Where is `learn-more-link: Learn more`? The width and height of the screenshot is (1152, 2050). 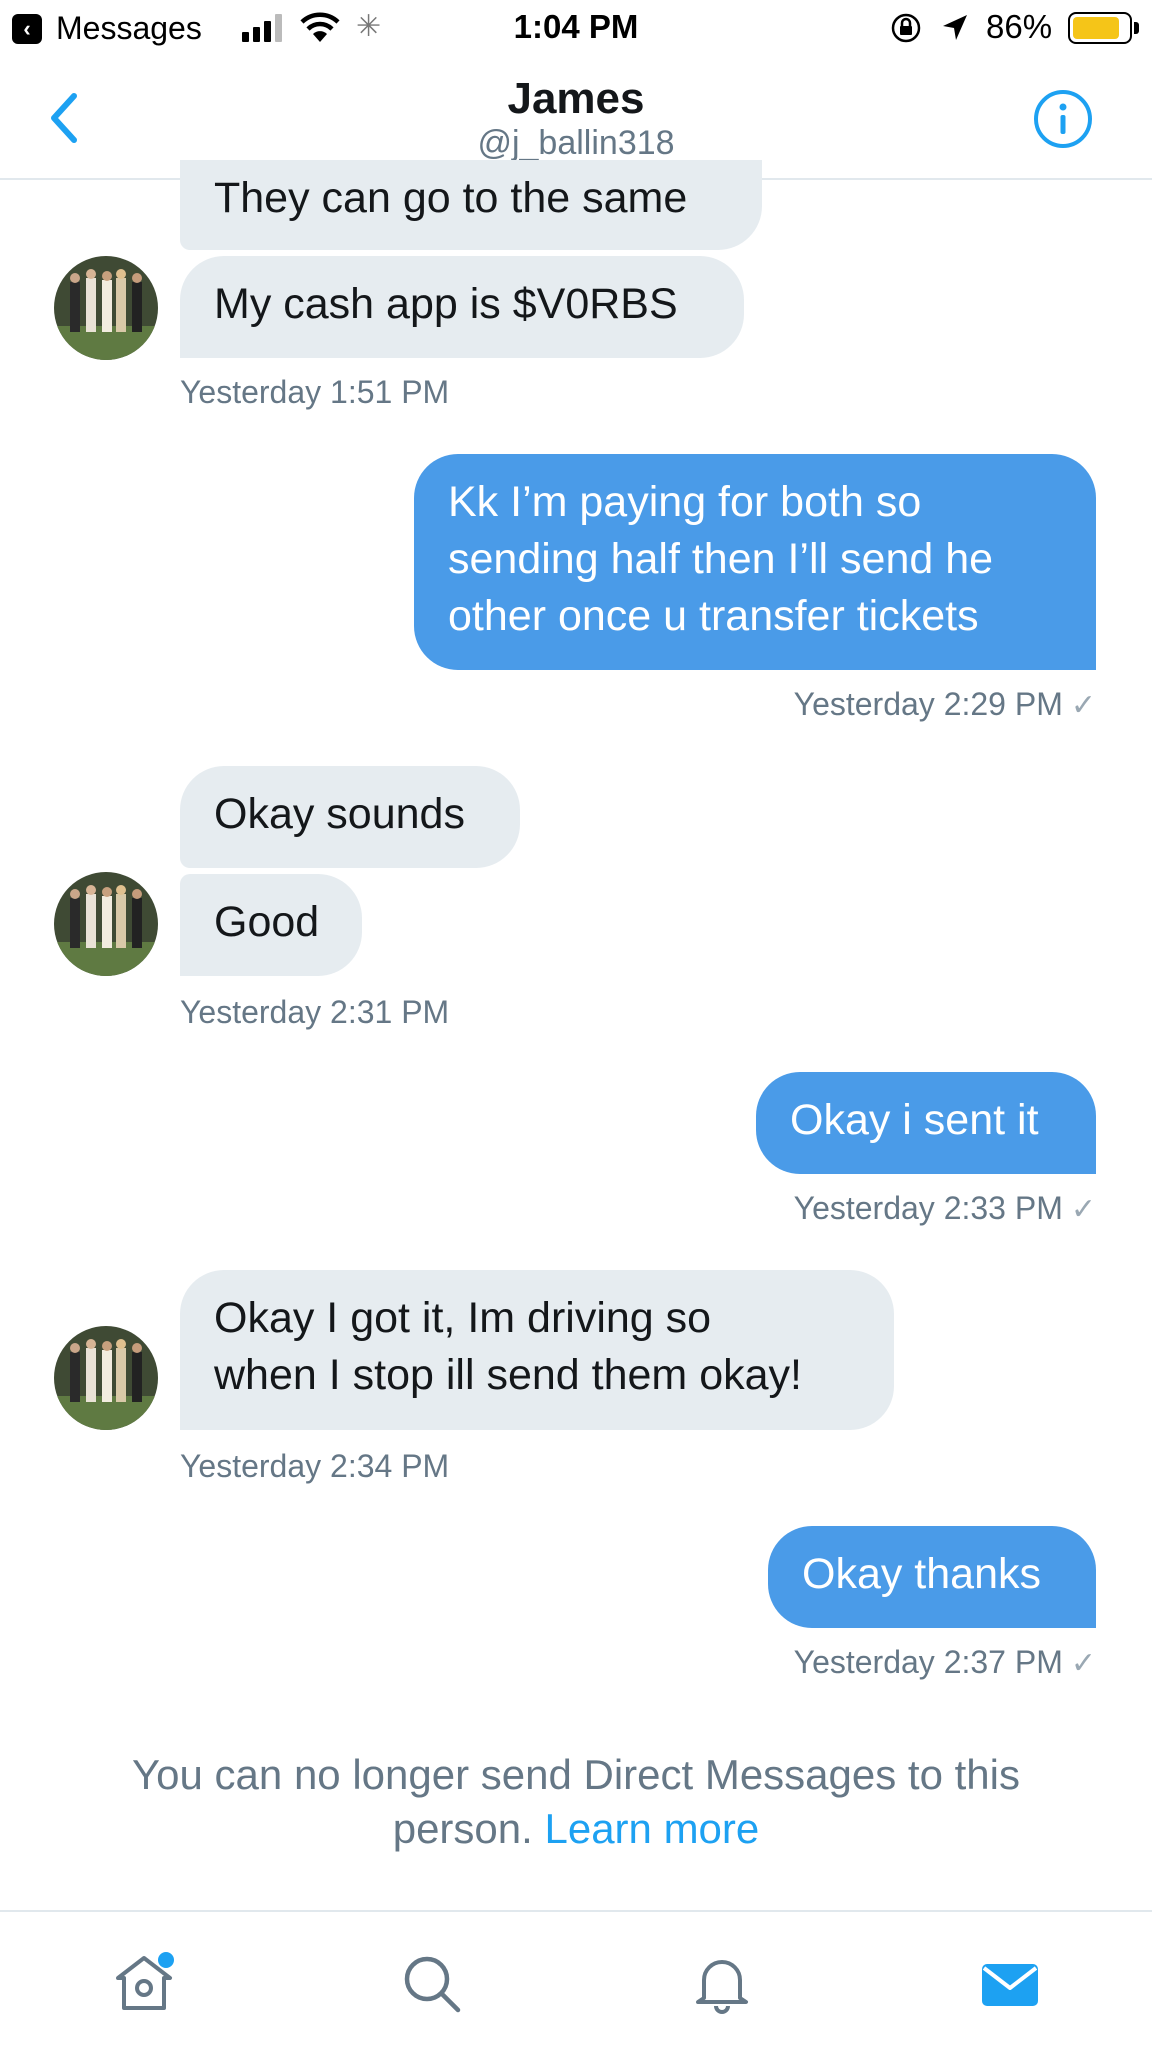
learn-more-link: Learn more is located at coordinates (651, 1828).